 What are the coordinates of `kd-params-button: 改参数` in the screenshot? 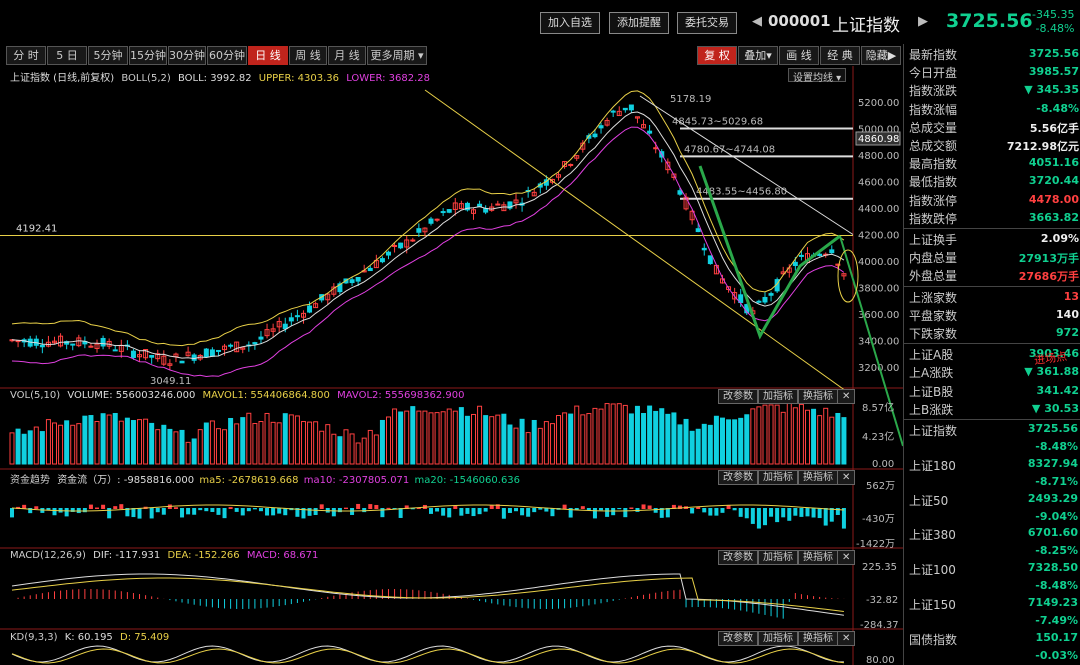 It's located at (738, 638).